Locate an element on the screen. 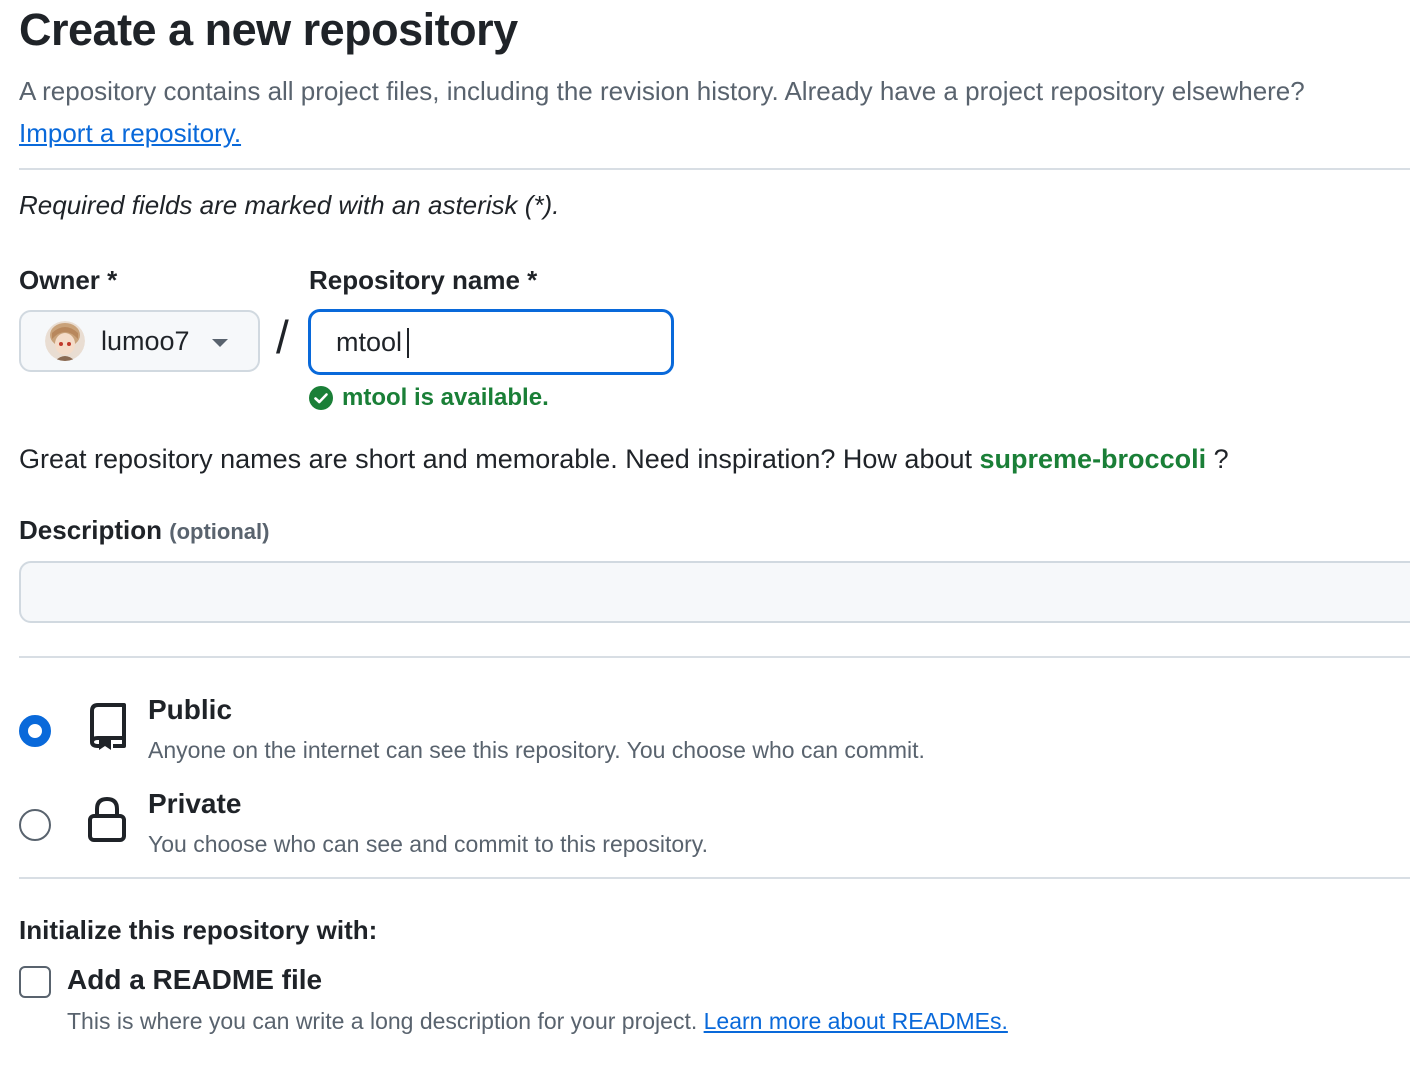 The image size is (1410, 1068). import-repository-link: Import a repository. is located at coordinates (130, 133).